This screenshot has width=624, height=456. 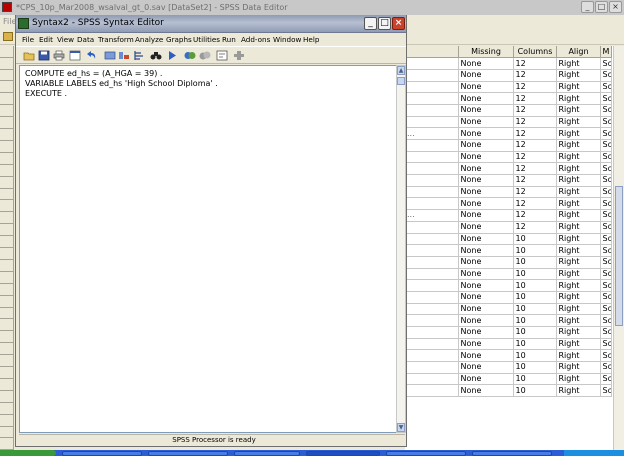 What do you see at coordinates (255, 39) in the screenshot?
I see `menu-add-ons: Add-ons` at bounding box center [255, 39].